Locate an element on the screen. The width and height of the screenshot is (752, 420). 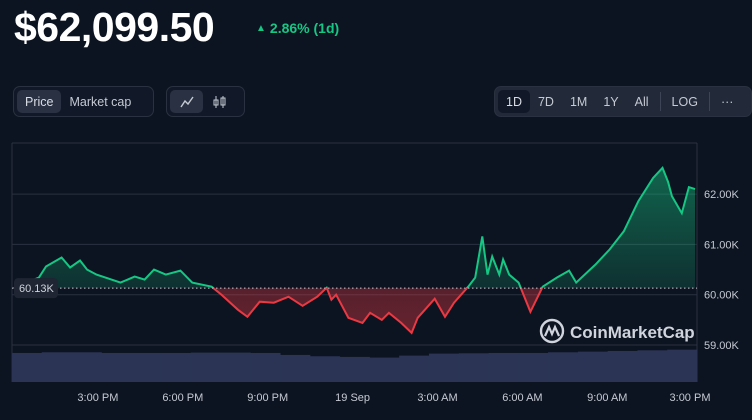
price-line-down is located at coordinates (278, 311).